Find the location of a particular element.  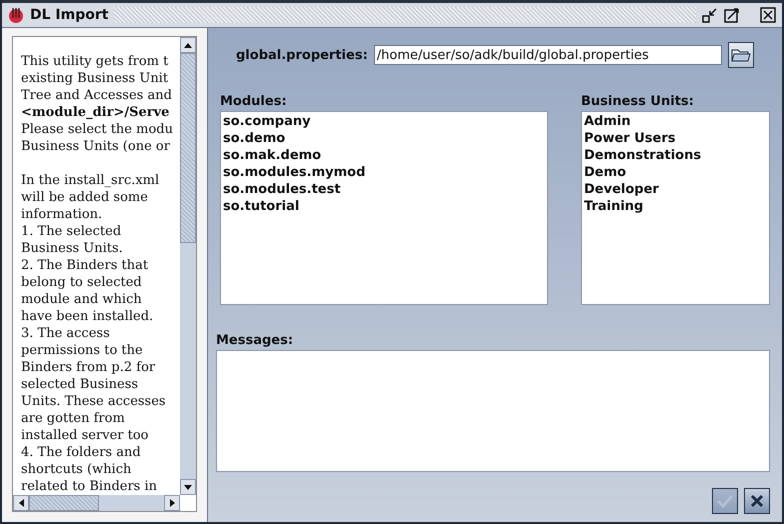

help-text-line: belong to selected is located at coordinates (82, 282).